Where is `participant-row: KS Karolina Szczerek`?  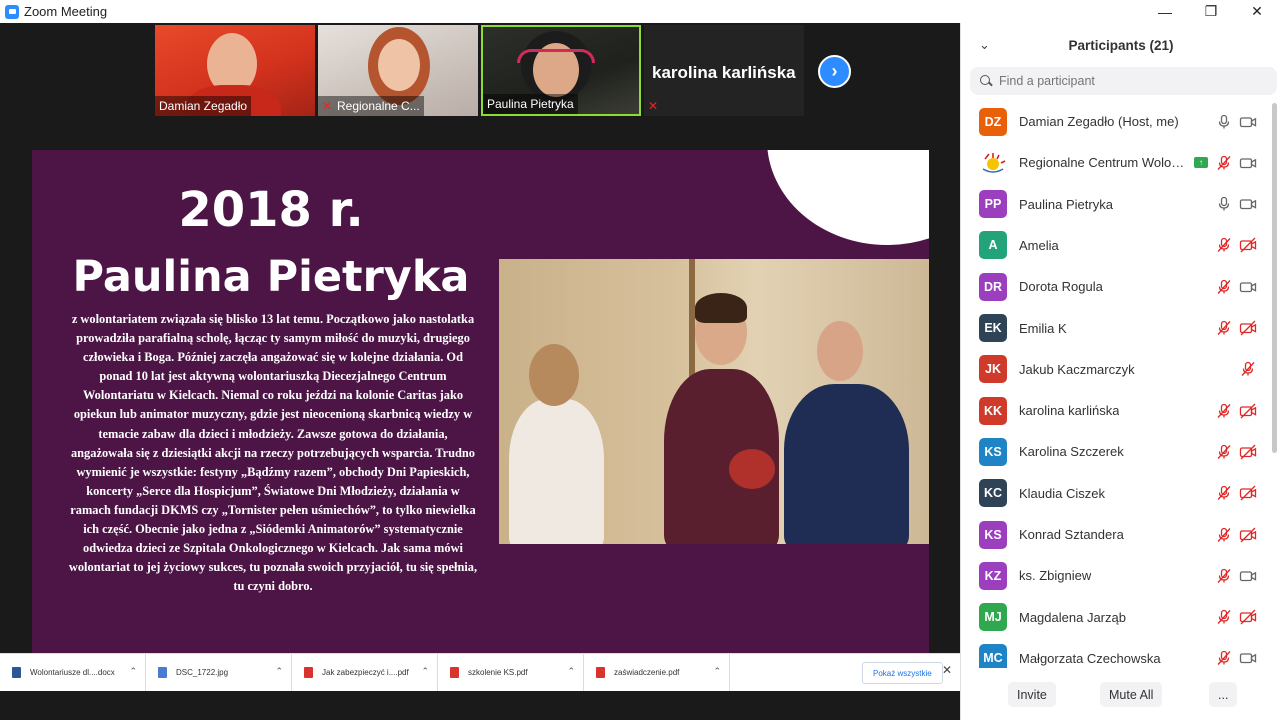 participant-row: KS Karolina Szczerek is located at coordinates (1120, 451).